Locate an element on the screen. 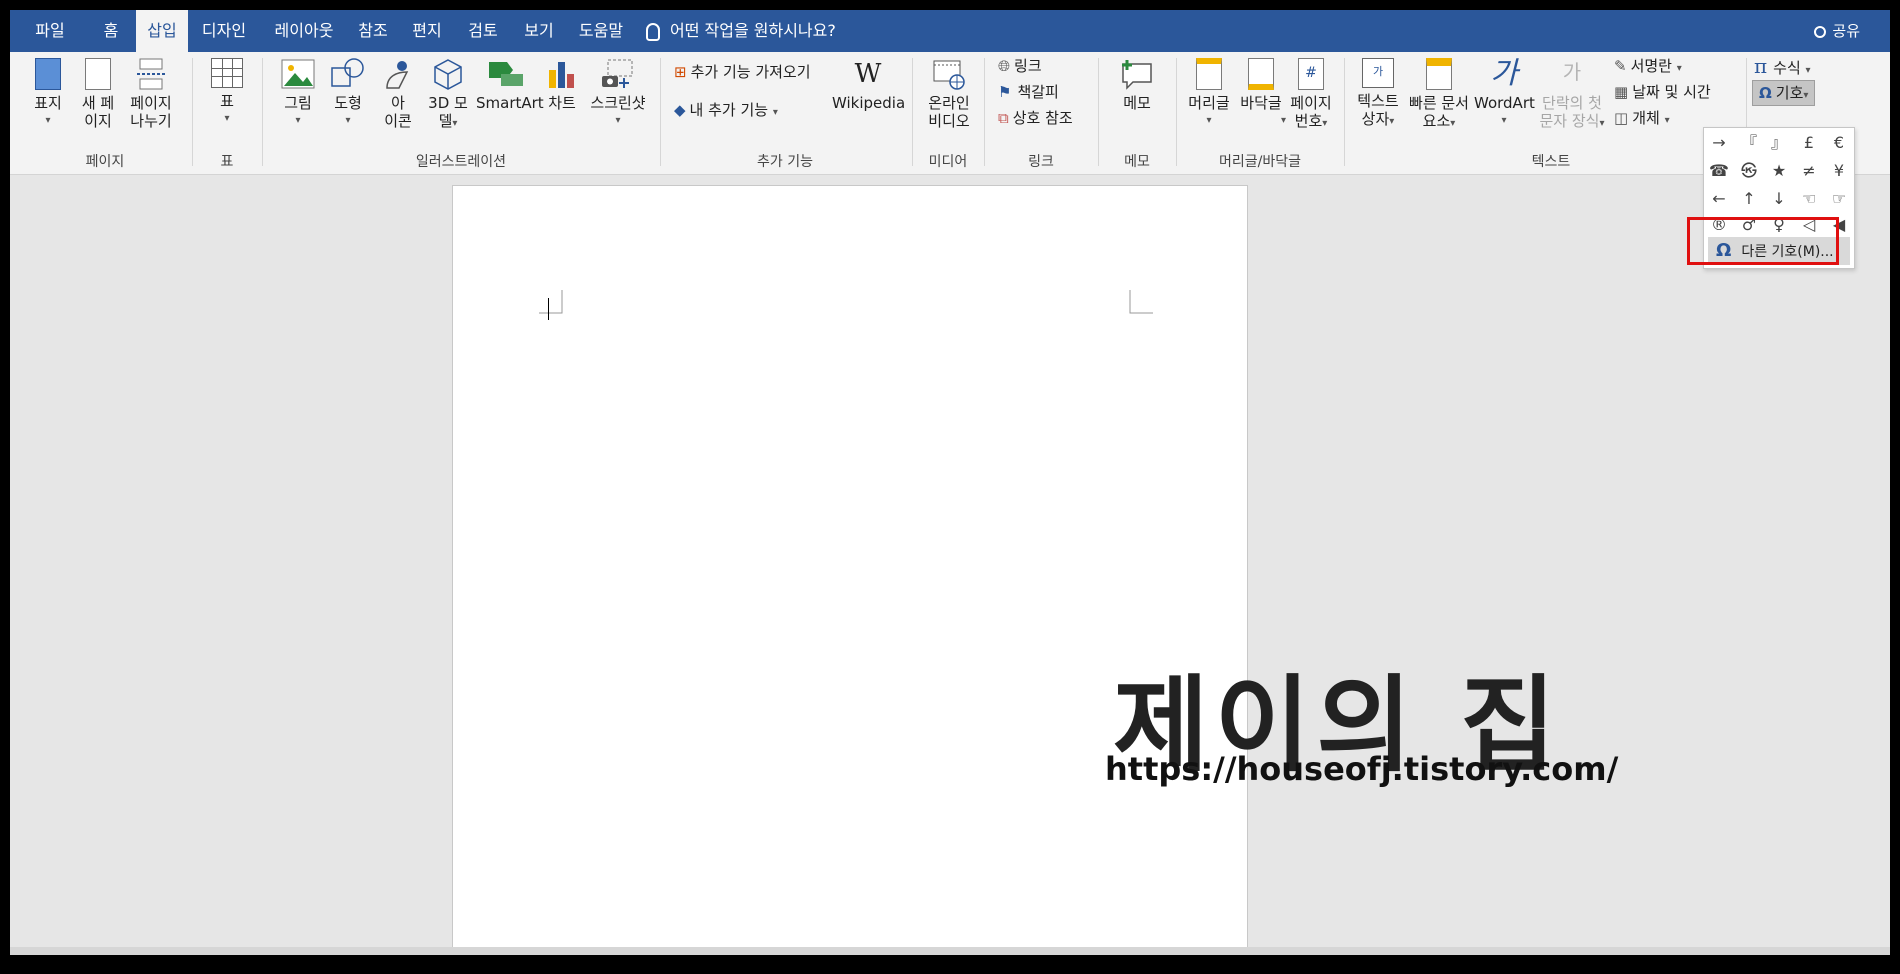 The image size is (1900, 974). globe-link-icon: 🌐︎ is located at coordinates (1004, 66).